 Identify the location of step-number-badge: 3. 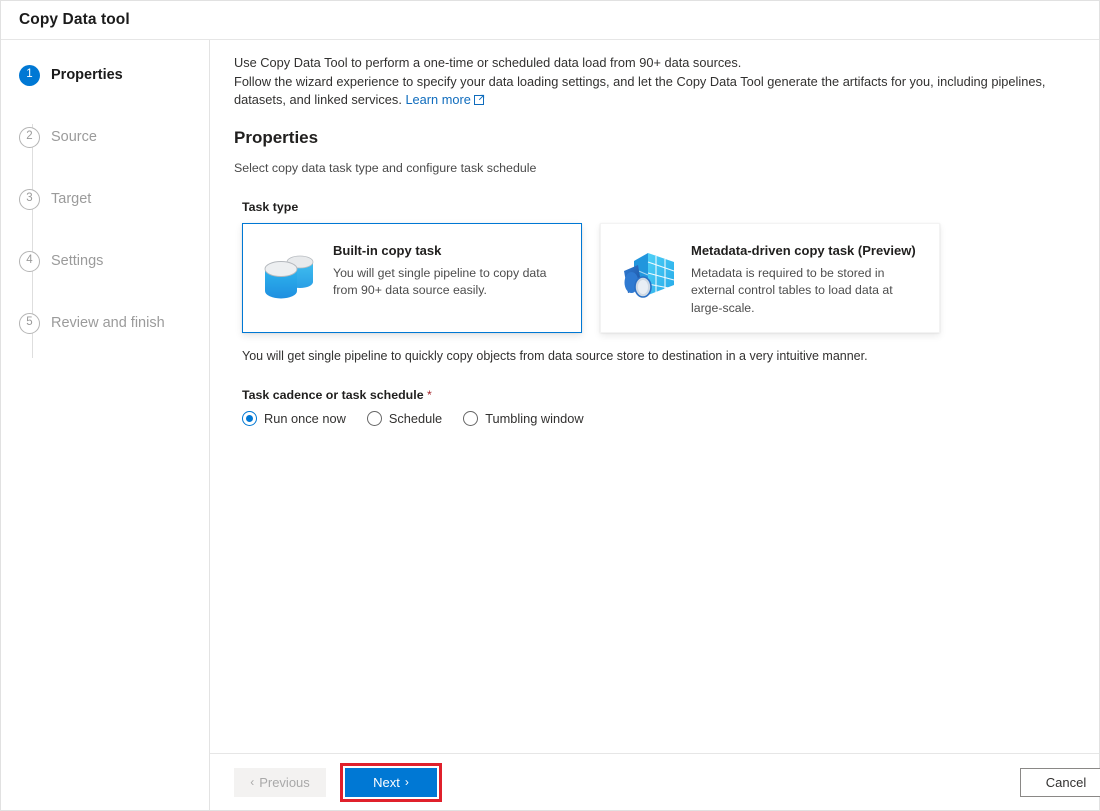
(29, 199).